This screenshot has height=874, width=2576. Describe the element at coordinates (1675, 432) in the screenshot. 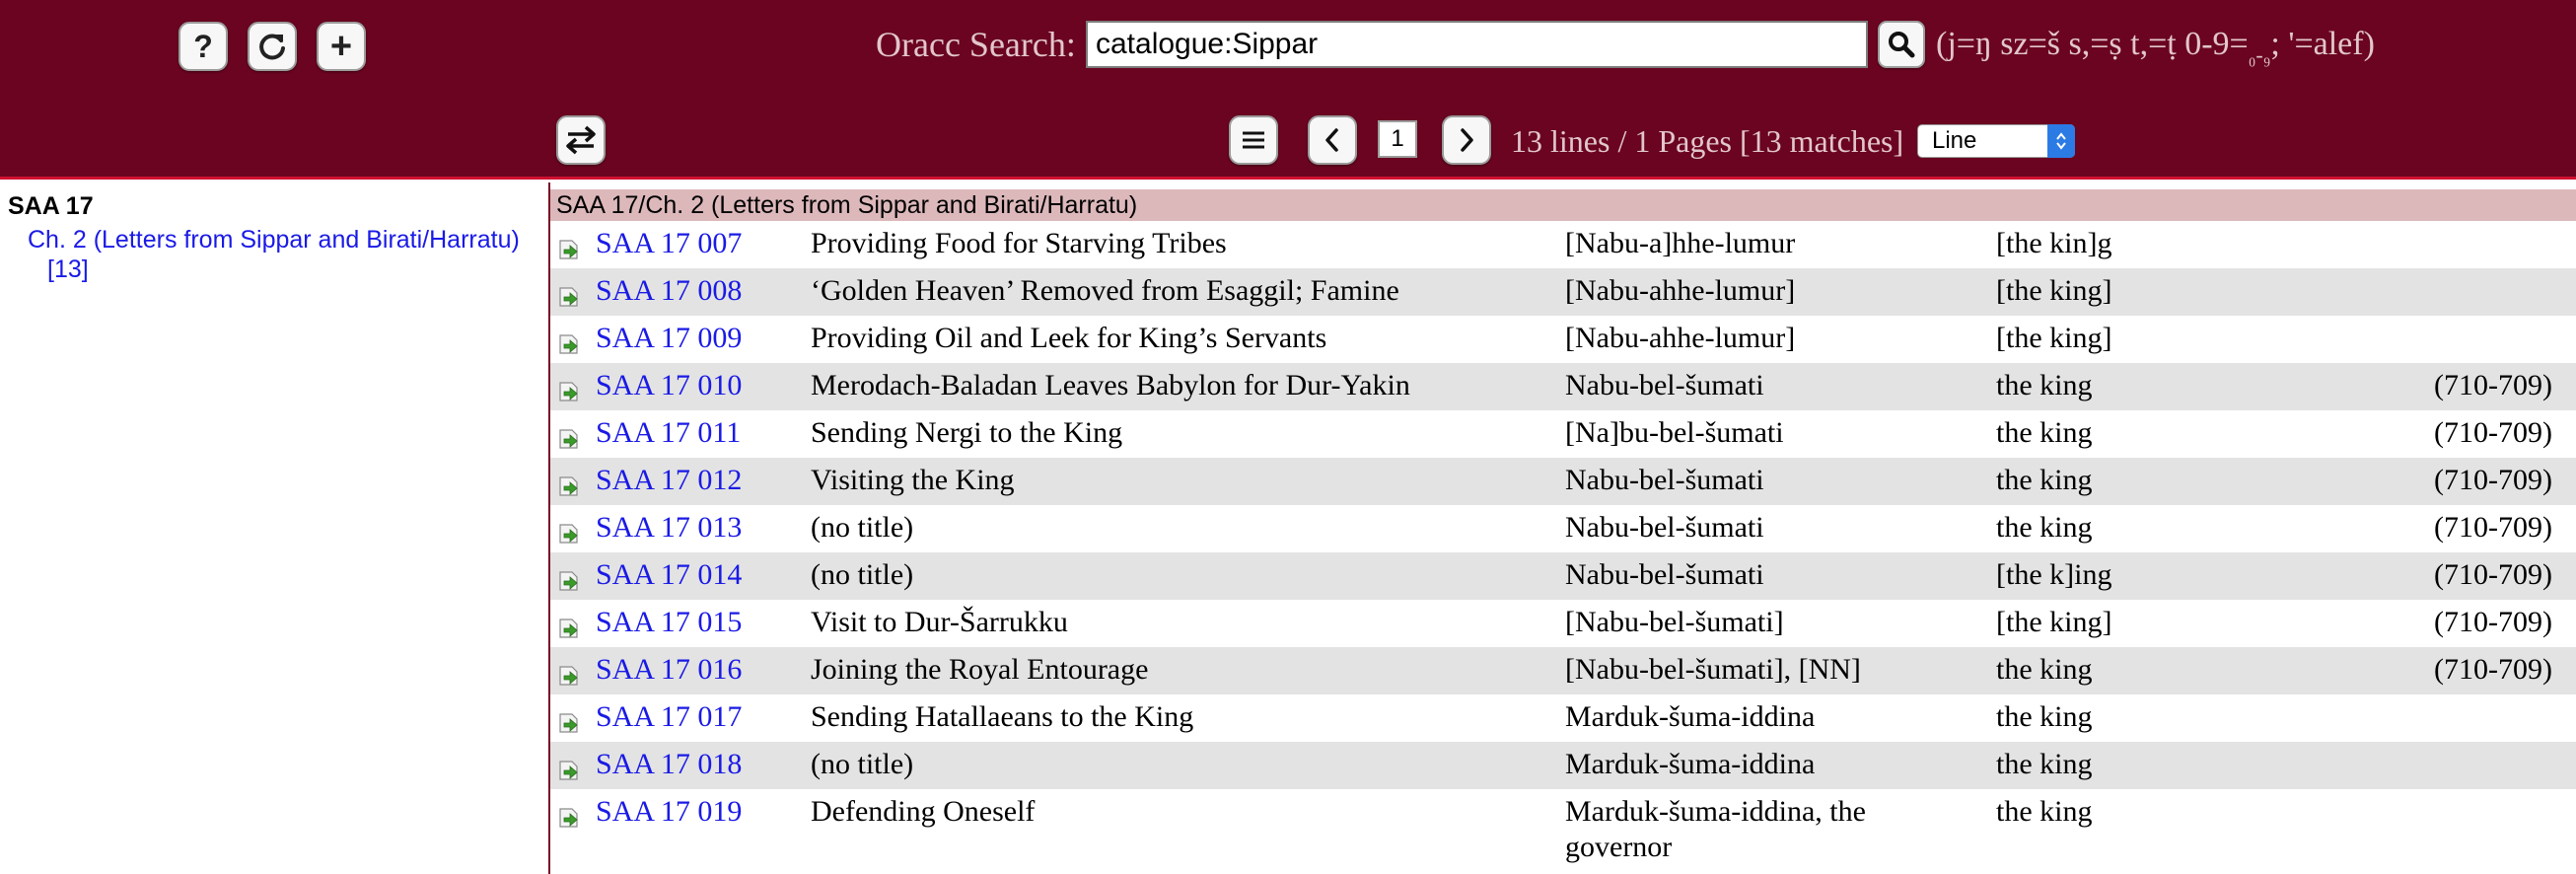

I see `text-author: [Na]bu-bel-šumati` at that location.